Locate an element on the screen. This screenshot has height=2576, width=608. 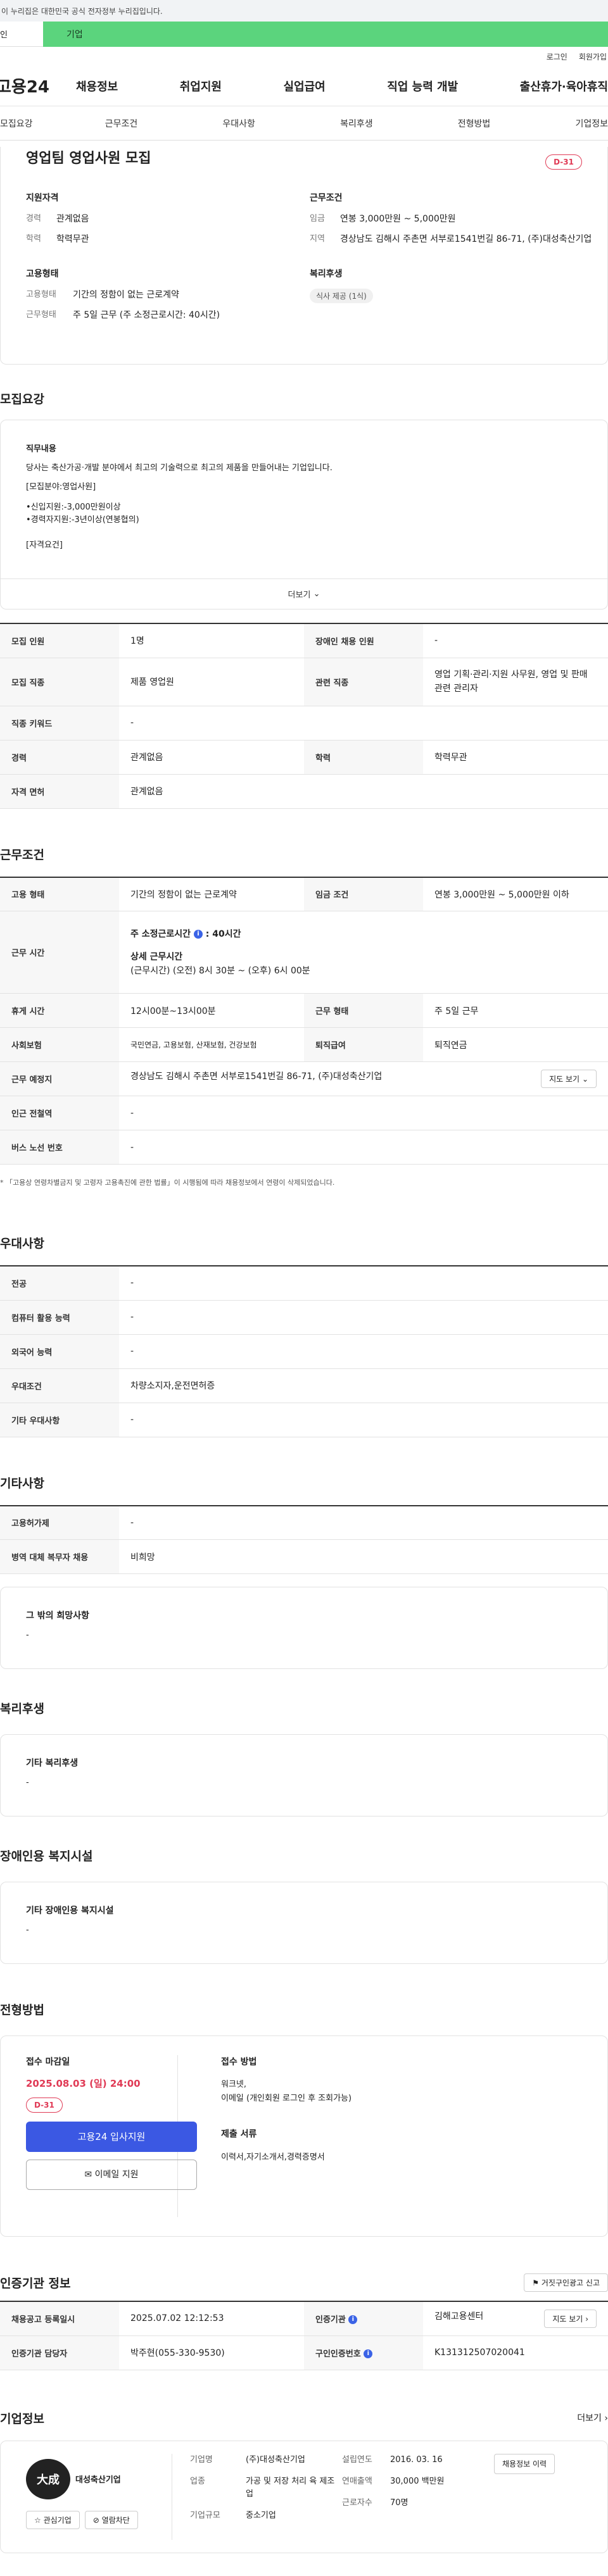
qual-label: 학력 is located at coordinates (33, 239).